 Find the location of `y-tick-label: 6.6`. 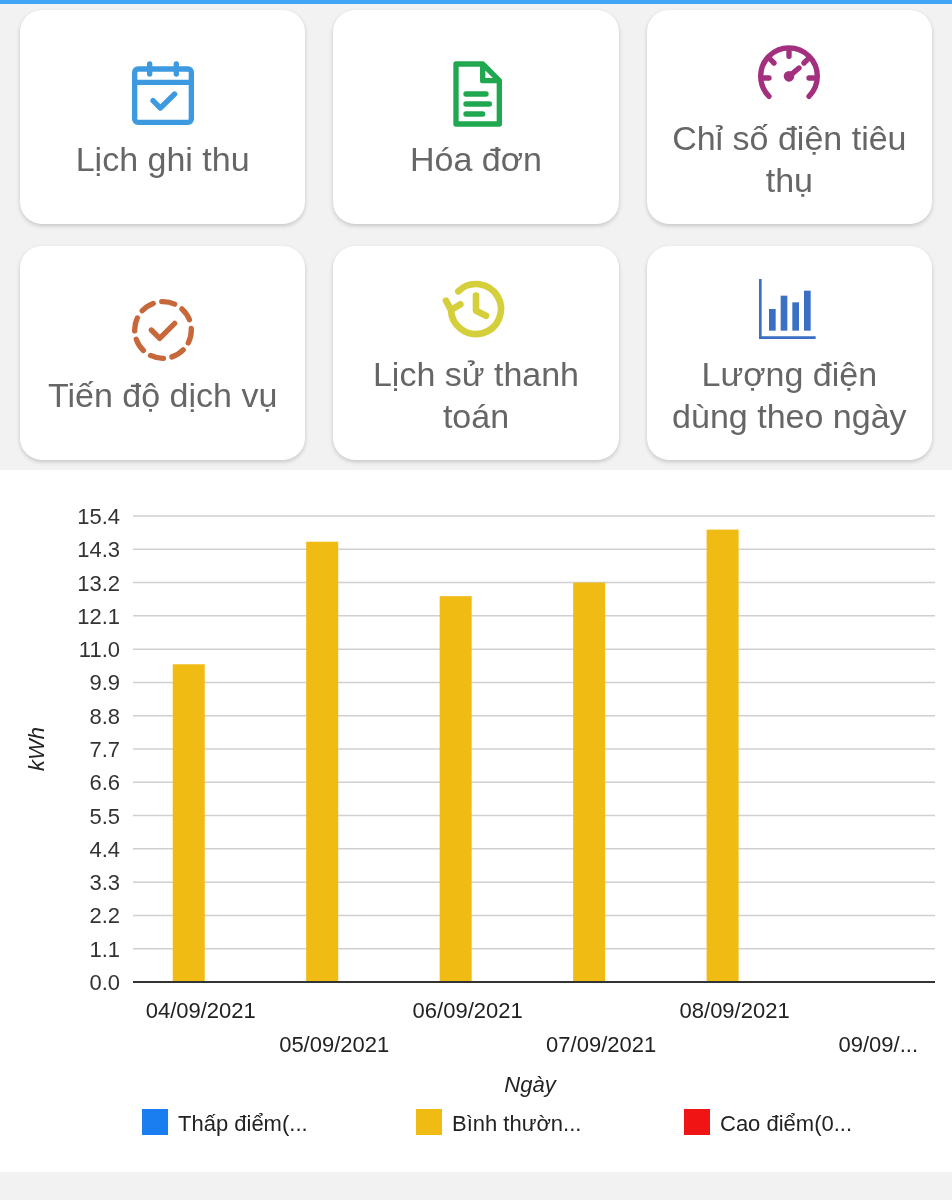

y-tick-label: 6.6 is located at coordinates (104, 783).